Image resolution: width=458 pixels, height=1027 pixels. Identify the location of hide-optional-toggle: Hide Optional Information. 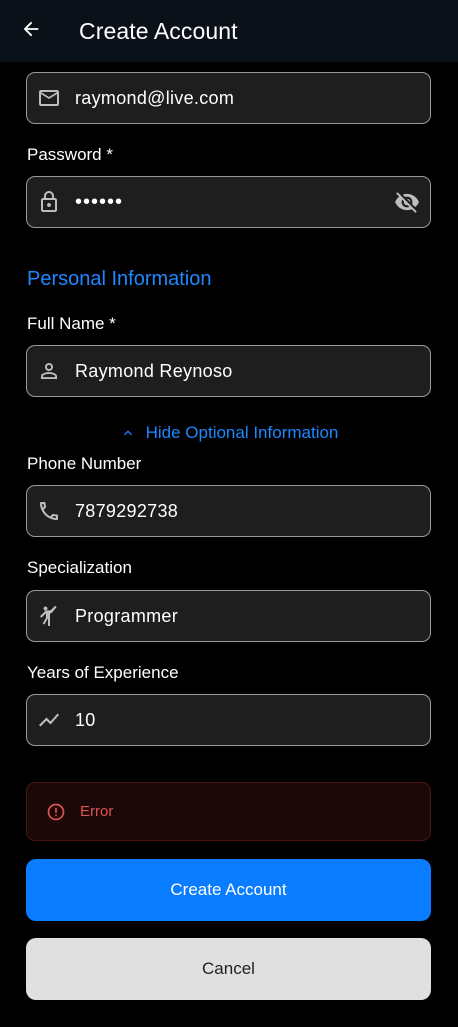
(229, 433).